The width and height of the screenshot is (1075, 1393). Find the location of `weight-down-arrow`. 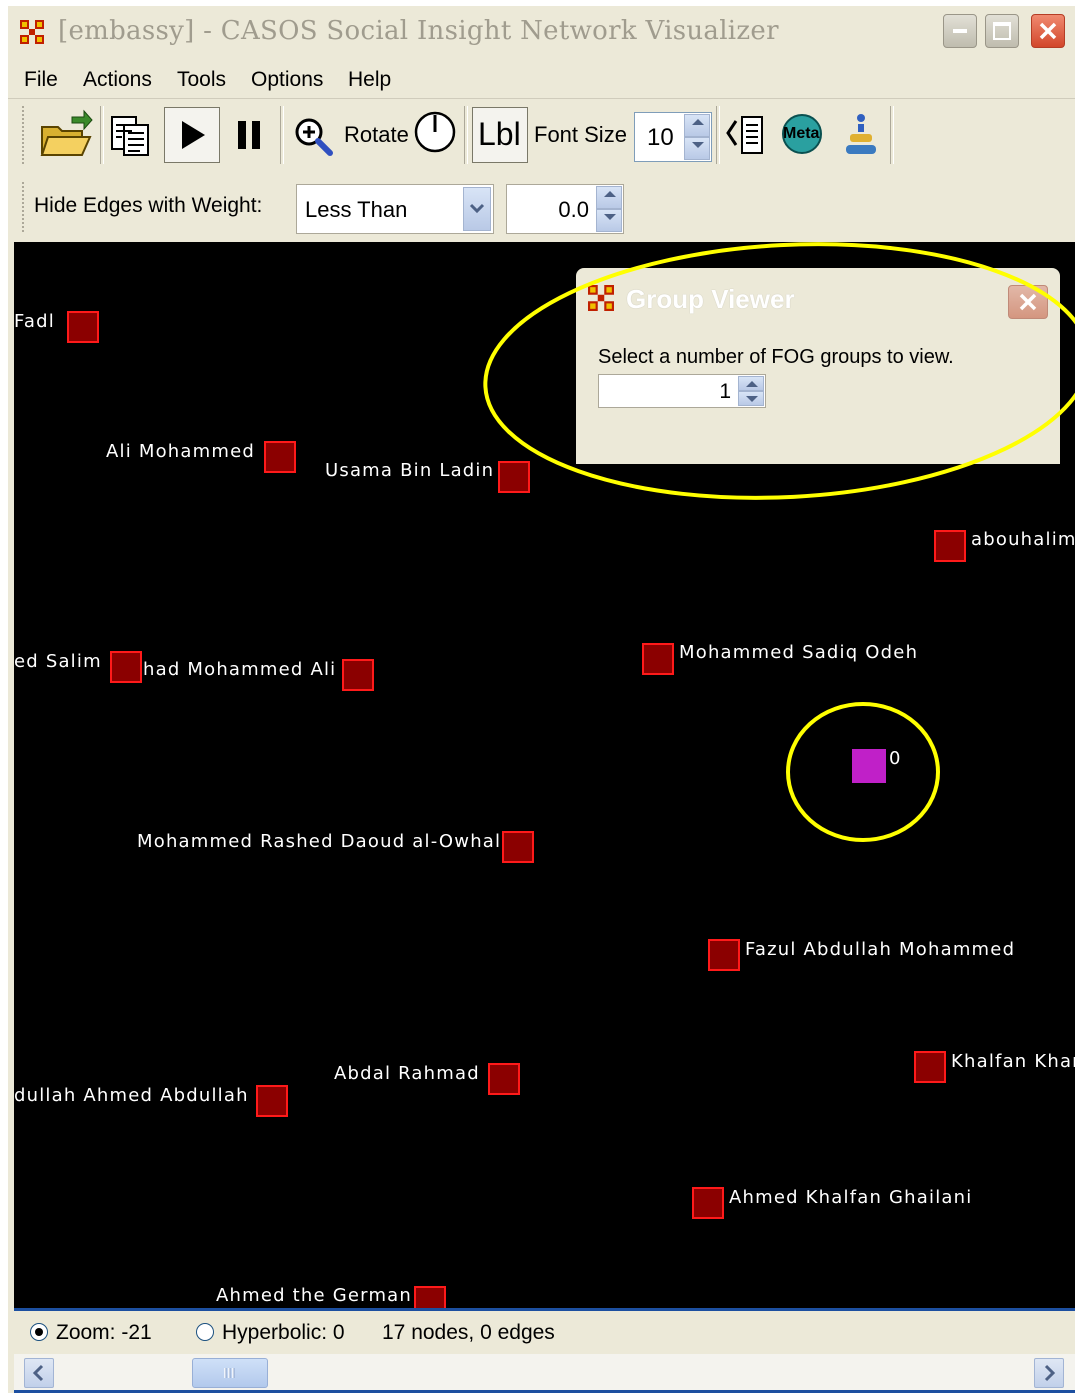

weight-down-arrow is located at coordinates (609, 220).